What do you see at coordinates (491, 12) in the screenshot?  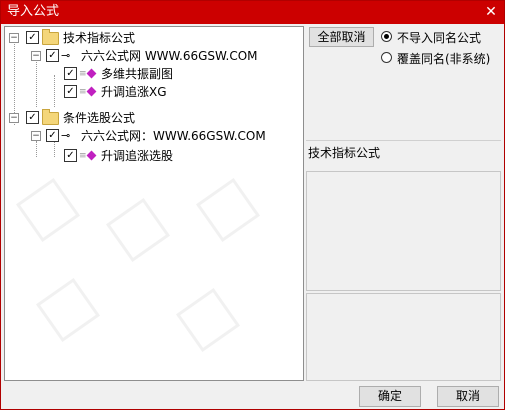 I see `close-icon: ✕` at bounding box center [491, 12].